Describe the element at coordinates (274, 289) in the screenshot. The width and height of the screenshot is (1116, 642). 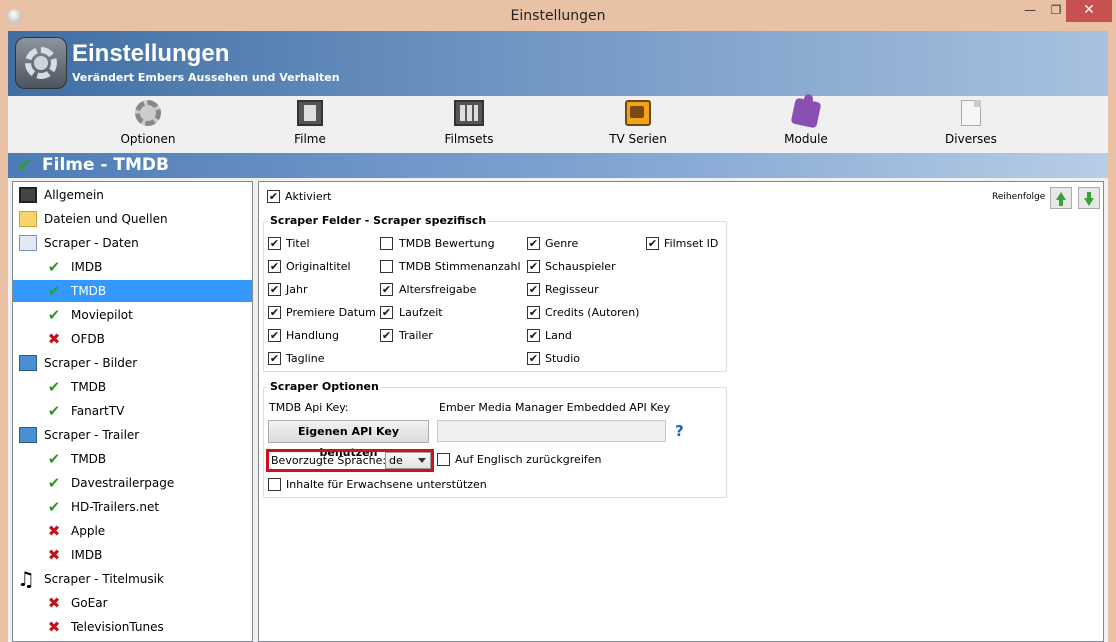
I see `field-jahr-checkbox: ✔` at that location.